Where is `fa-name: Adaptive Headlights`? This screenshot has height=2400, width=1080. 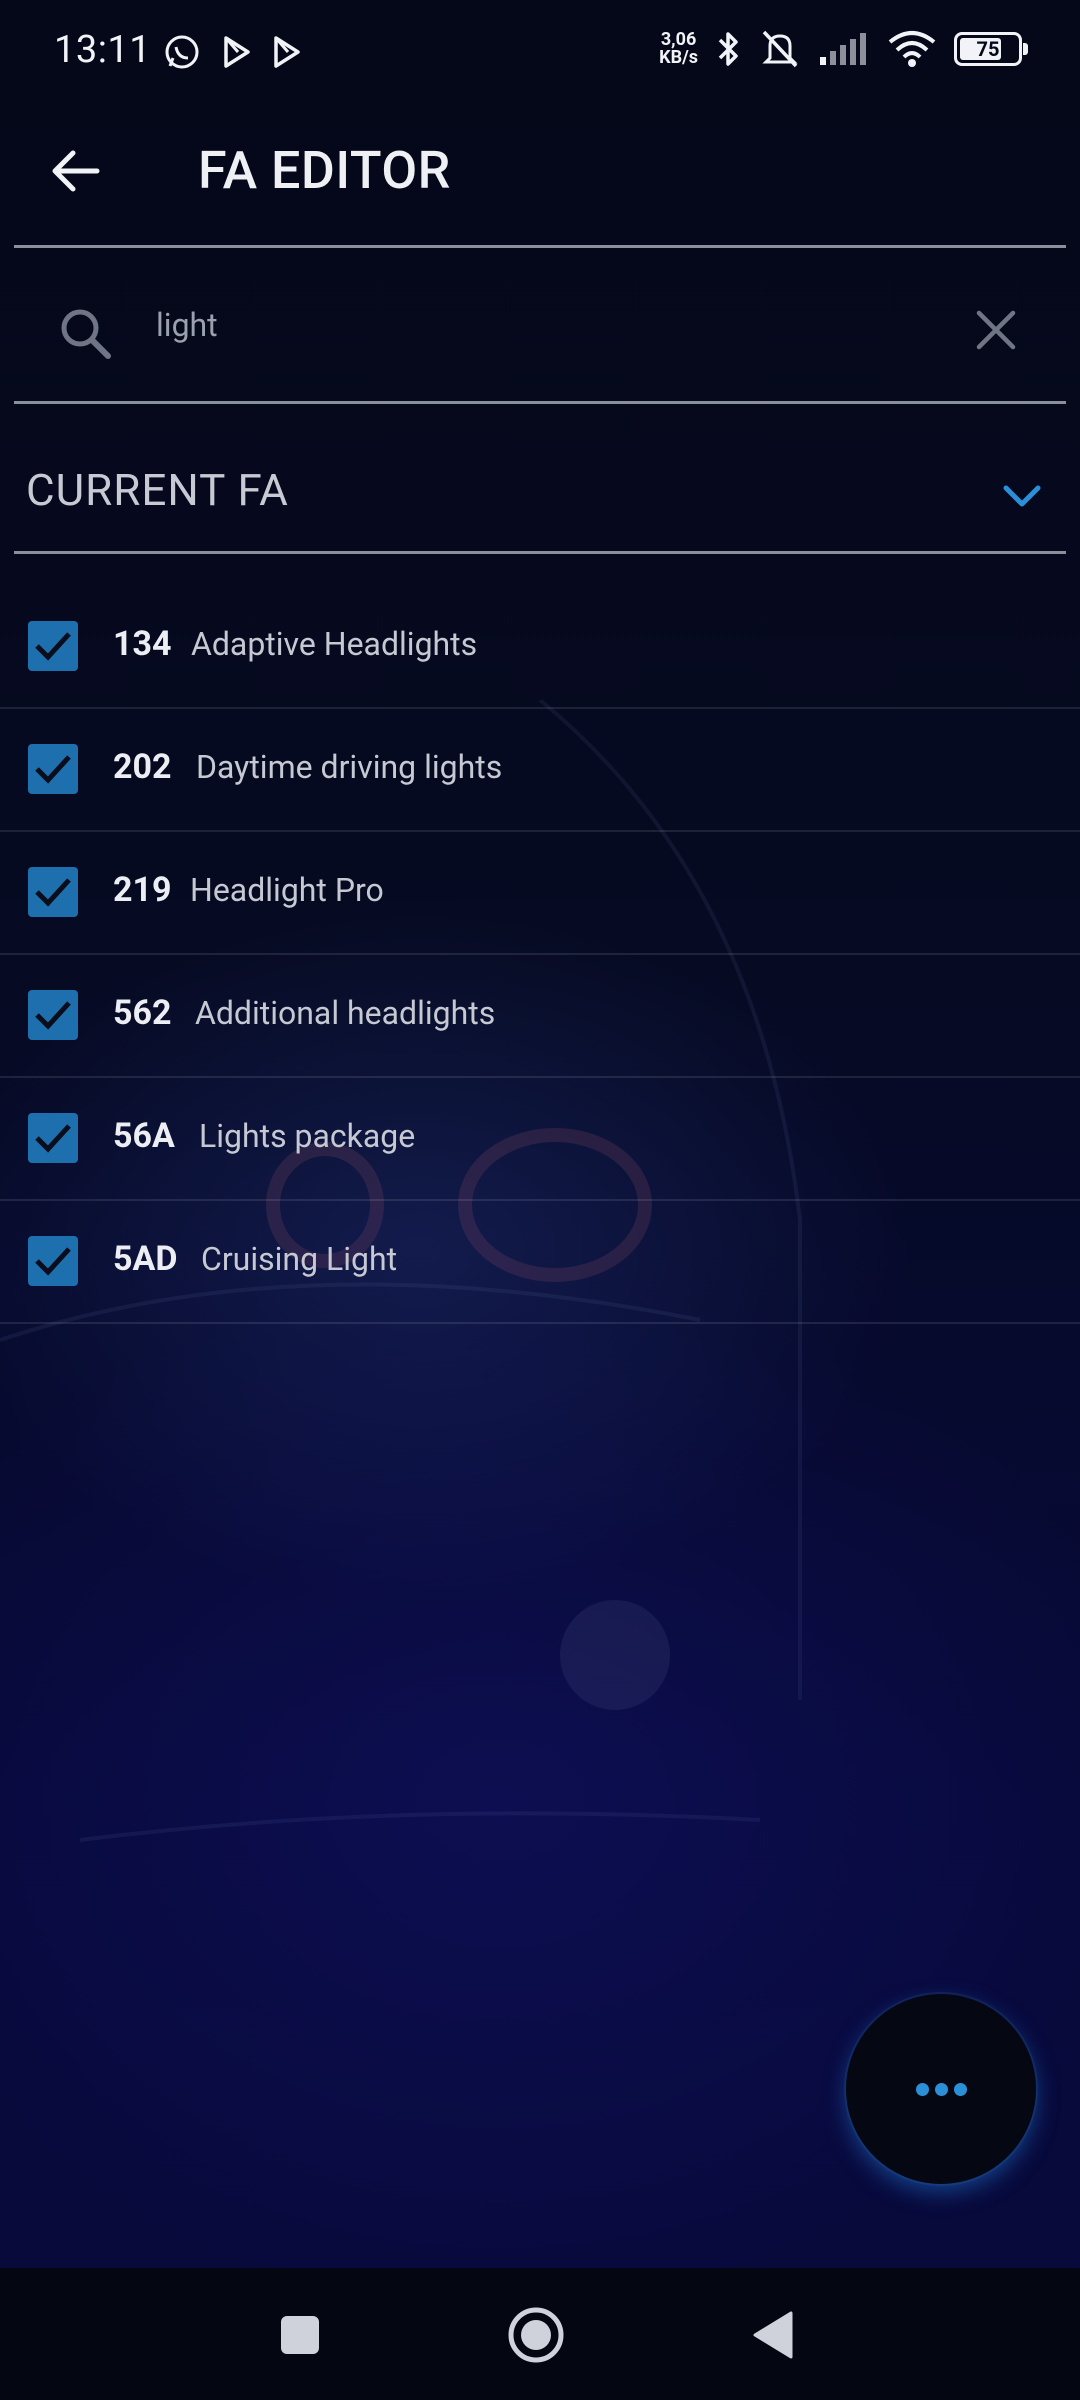 fa-name: Adaptive Headlights is located at coordinates (334, 644).